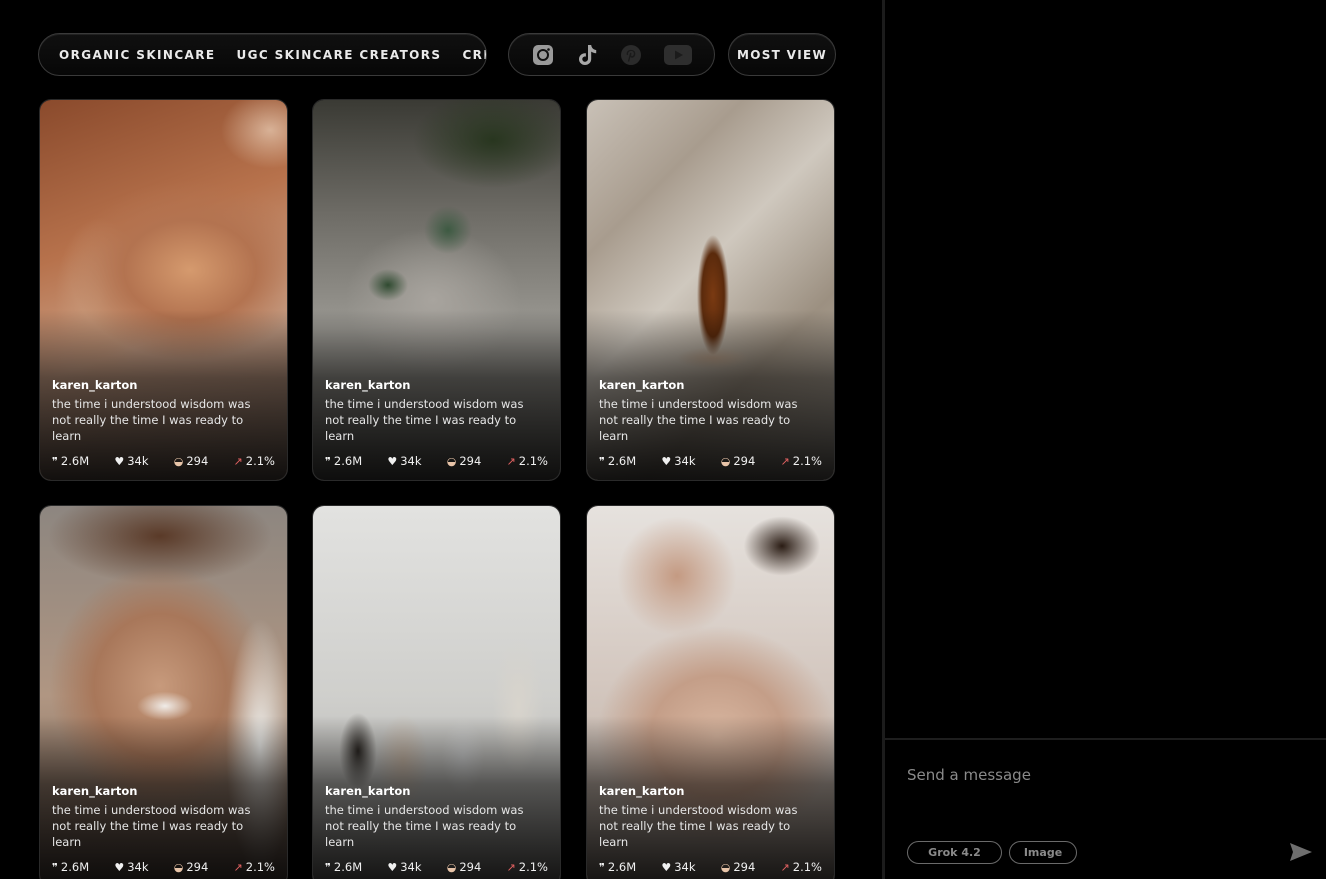 This screenshot has height=879, width=1326. Describe the element at coordinates (338, 55) in the screenshot. I see `category-ugc-skincare-creators: UGC SKINCARE CREATORS` at that location.